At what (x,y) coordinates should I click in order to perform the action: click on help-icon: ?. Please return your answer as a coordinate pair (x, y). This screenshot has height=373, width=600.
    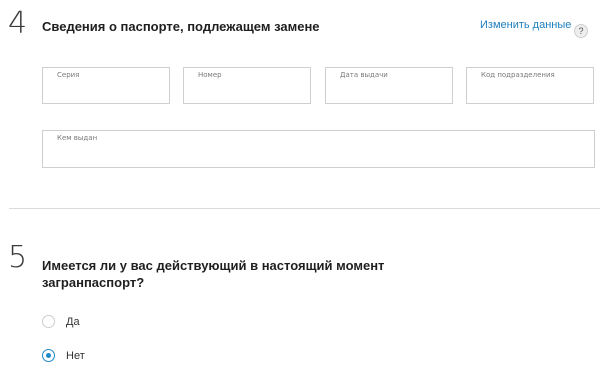
    Looking at the image, I should click on (581, 31).